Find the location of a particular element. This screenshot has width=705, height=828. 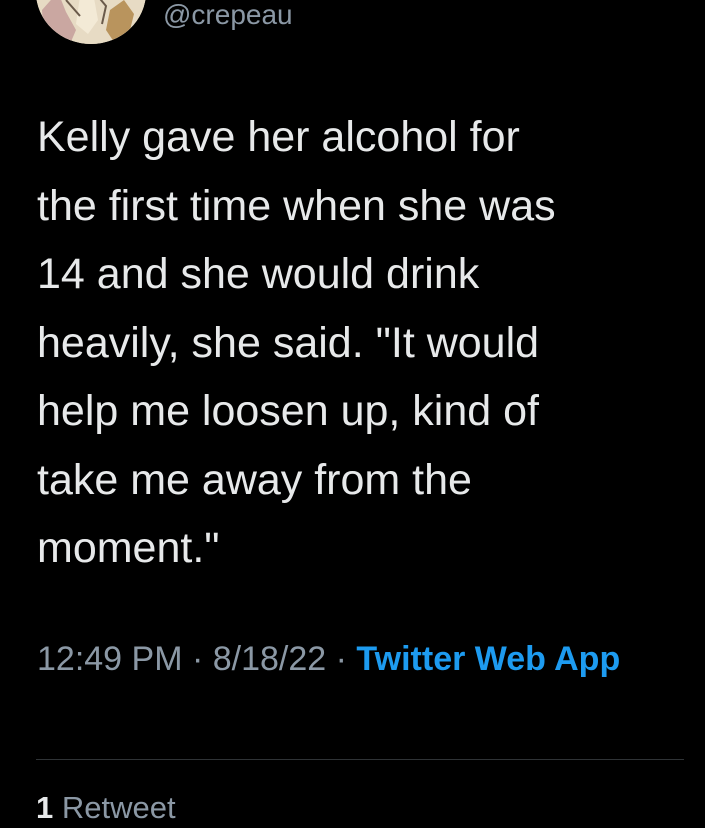

avatar is located at coordinates (91, 22).